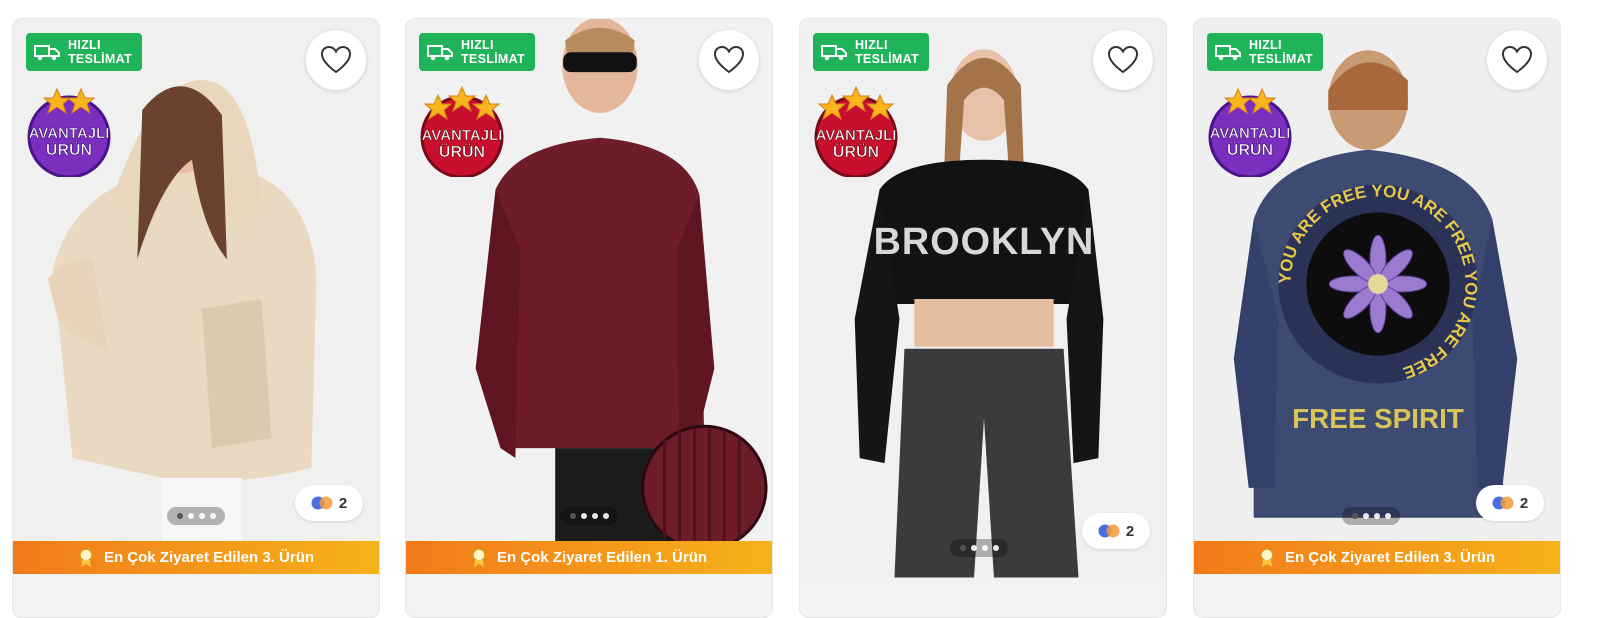  I want to click on most-visited-ribbon: En Çok Ziyaret Edilen 1. Ürün, so click(589, 557).